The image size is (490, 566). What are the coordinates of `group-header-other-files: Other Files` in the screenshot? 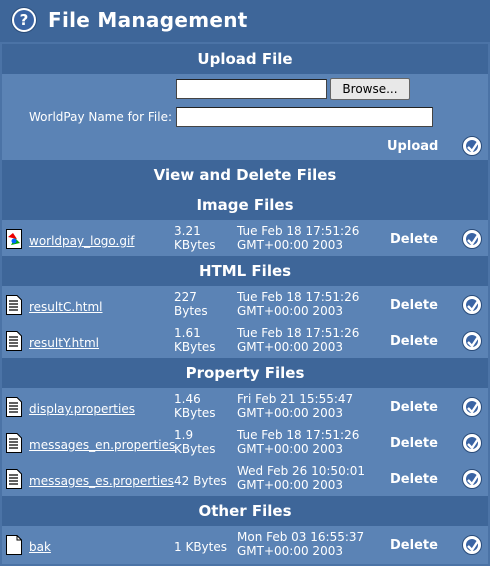 It's located at (245, 511).